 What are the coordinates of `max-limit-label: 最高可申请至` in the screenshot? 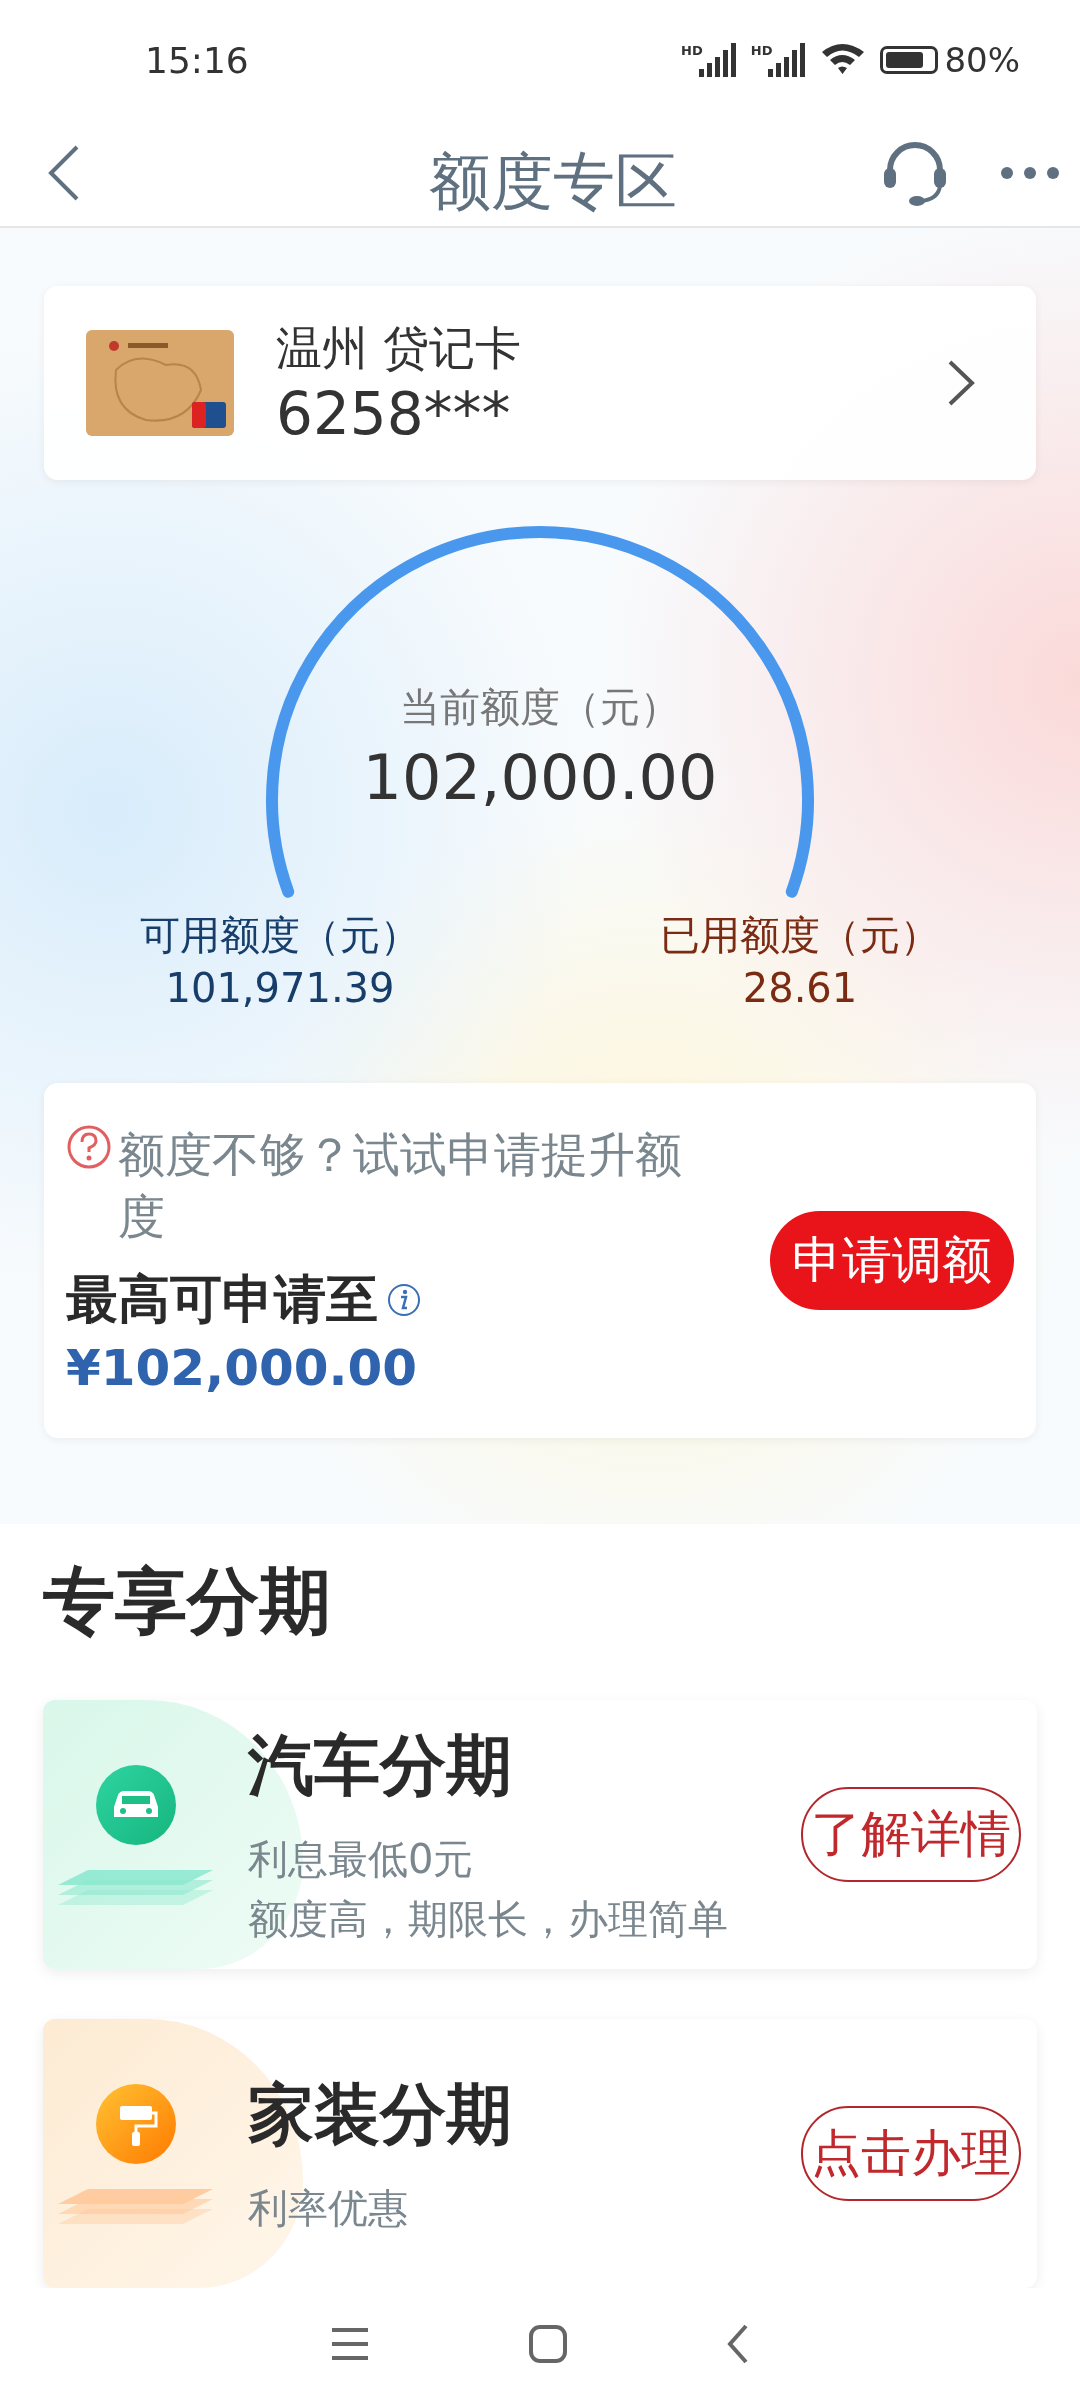 It's located at (222, 1299).